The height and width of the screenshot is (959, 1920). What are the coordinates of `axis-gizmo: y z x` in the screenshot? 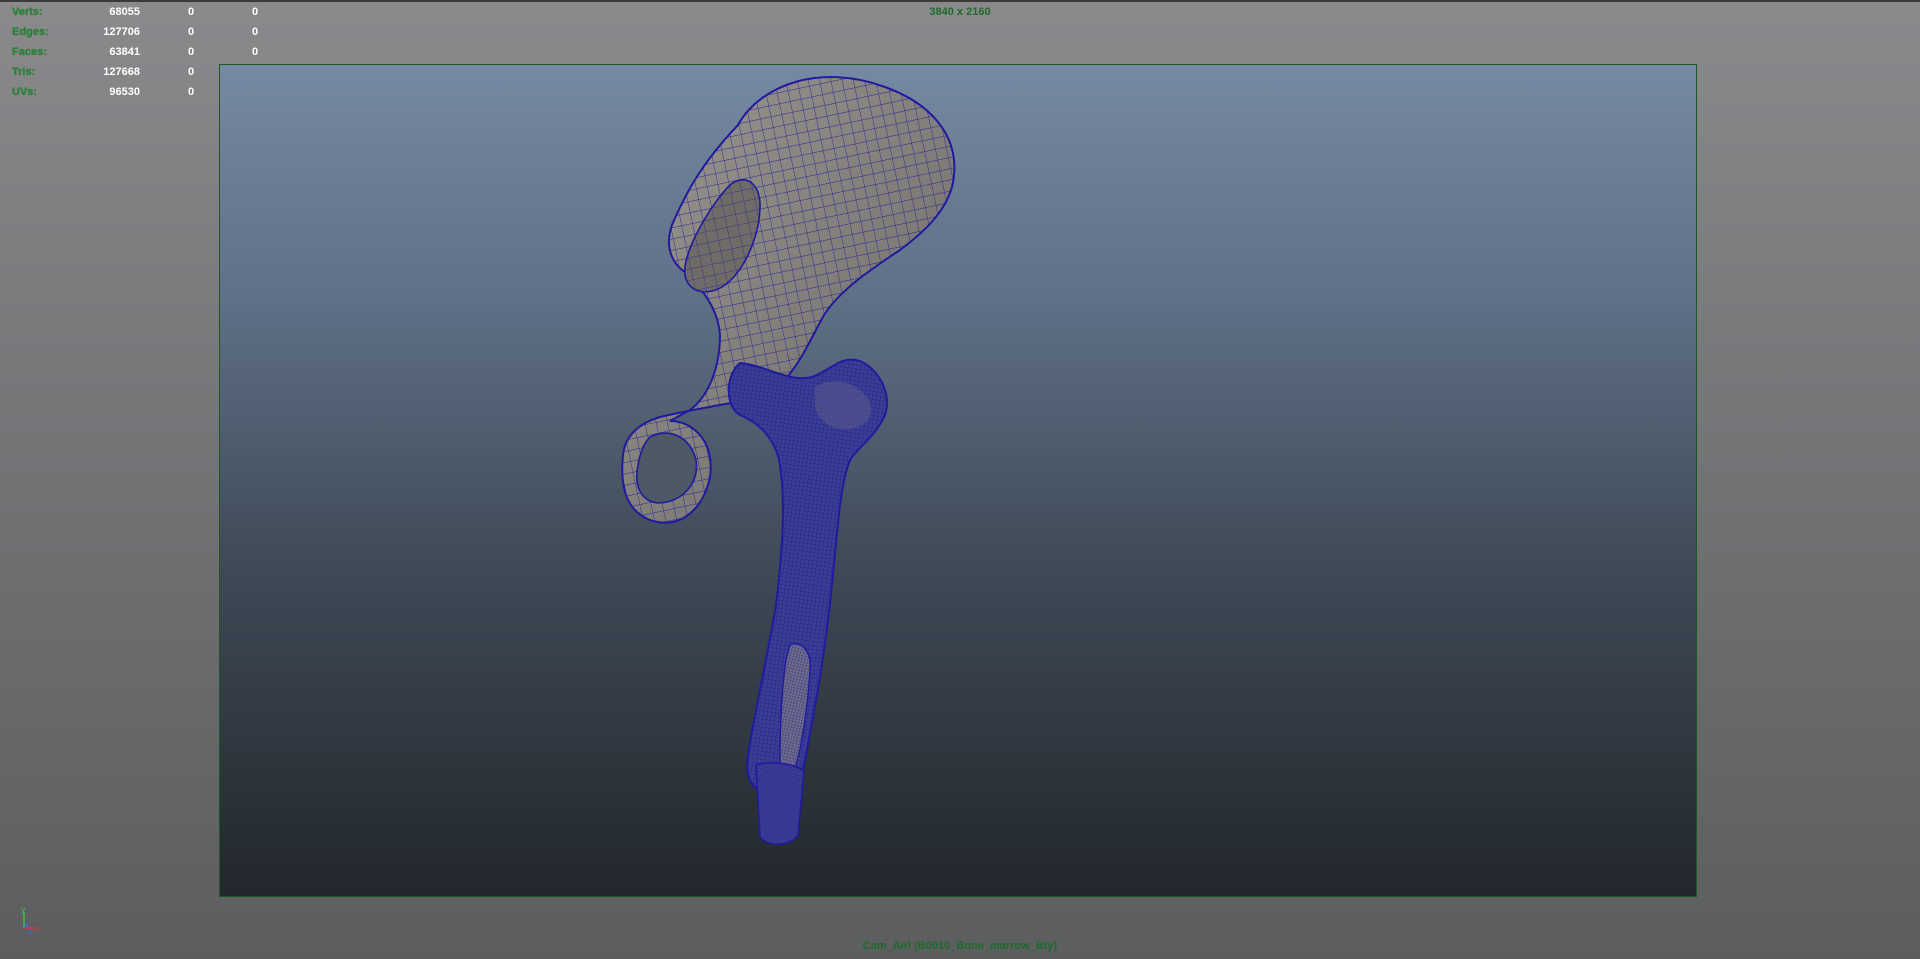 It's located at (31, 920).